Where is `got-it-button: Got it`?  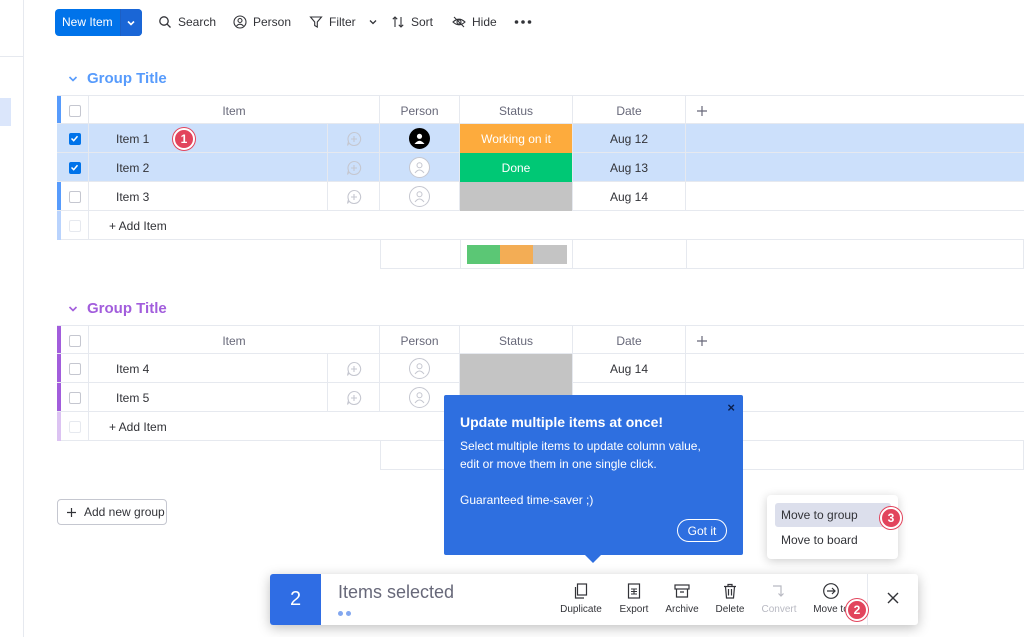
got-it-button: Got it is located at coordinates (702, 530).